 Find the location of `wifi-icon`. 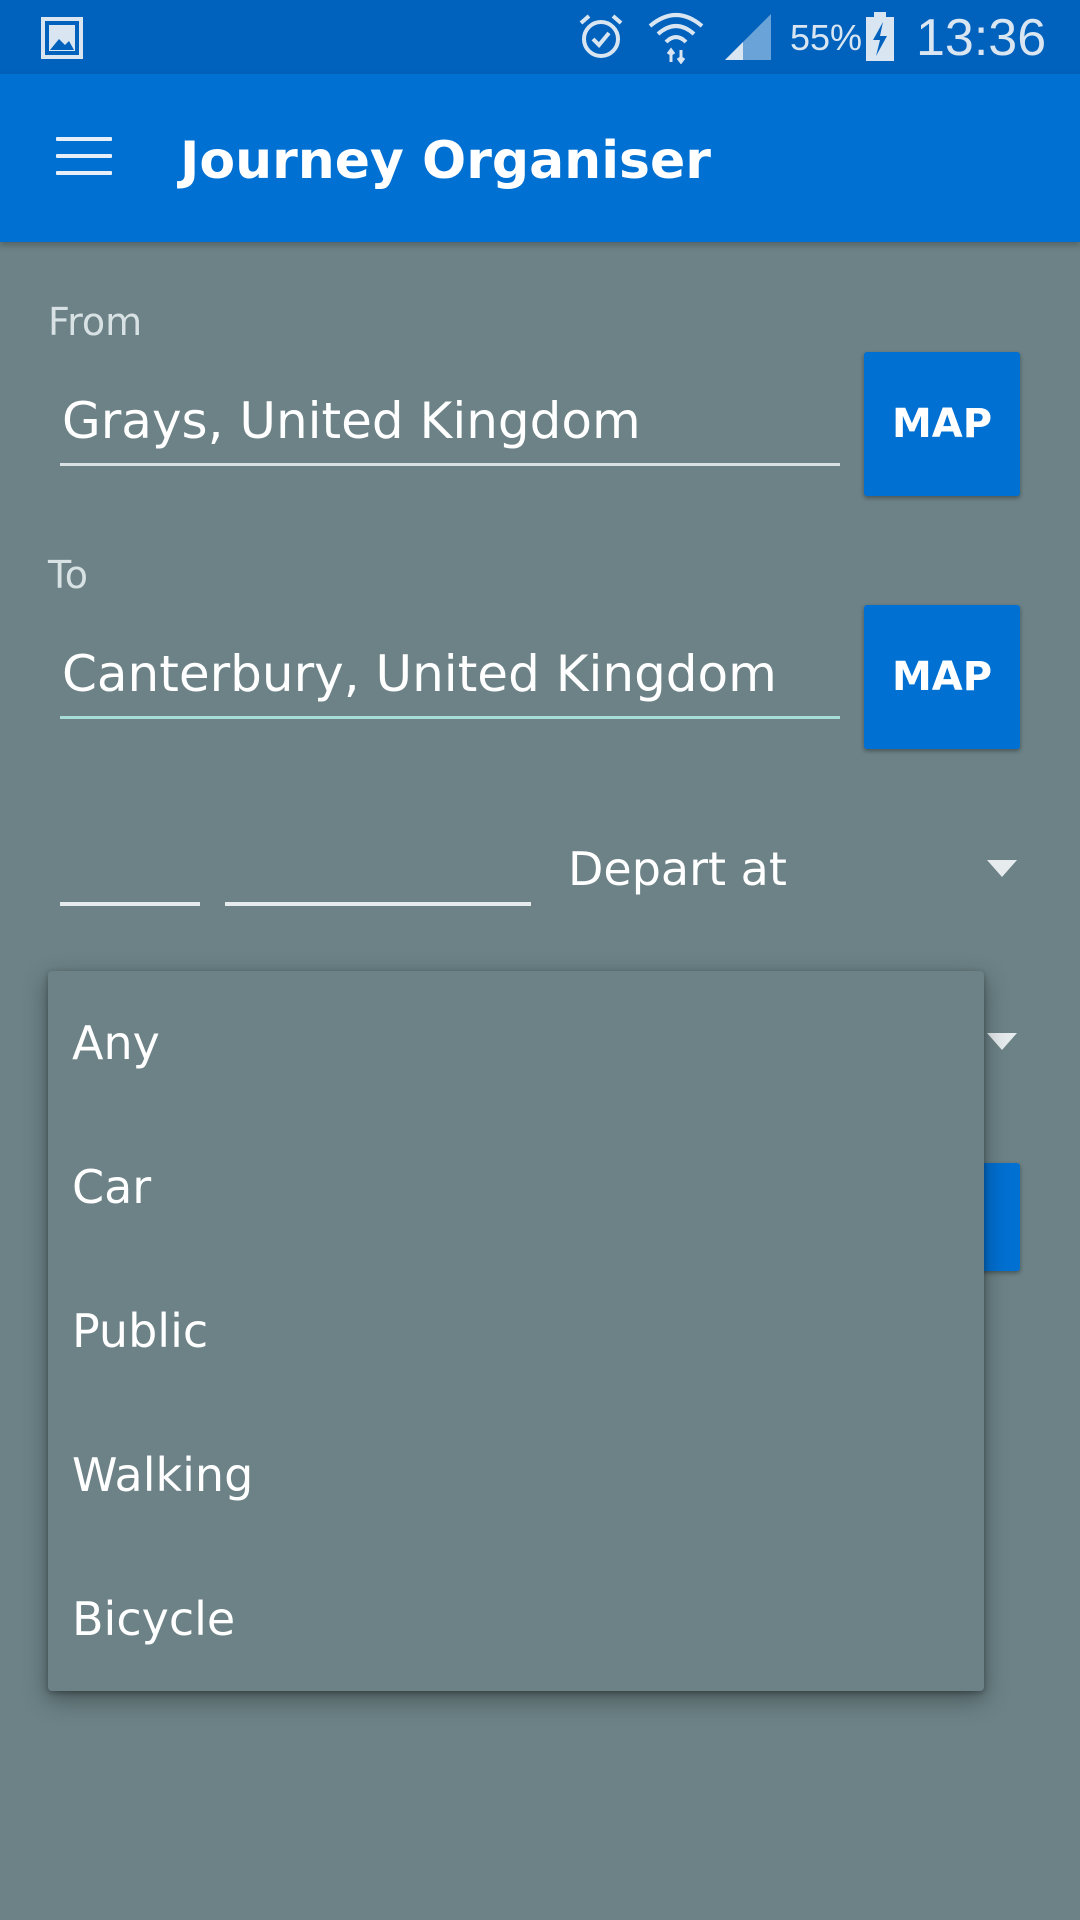

wifi-icon is located at coordinates (676, 37).